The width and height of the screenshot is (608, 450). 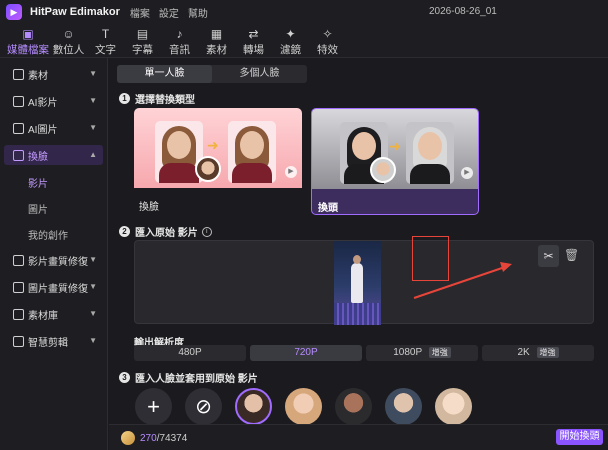 I want to click on scissors-icon: ✂, so click(x=548, y=256).